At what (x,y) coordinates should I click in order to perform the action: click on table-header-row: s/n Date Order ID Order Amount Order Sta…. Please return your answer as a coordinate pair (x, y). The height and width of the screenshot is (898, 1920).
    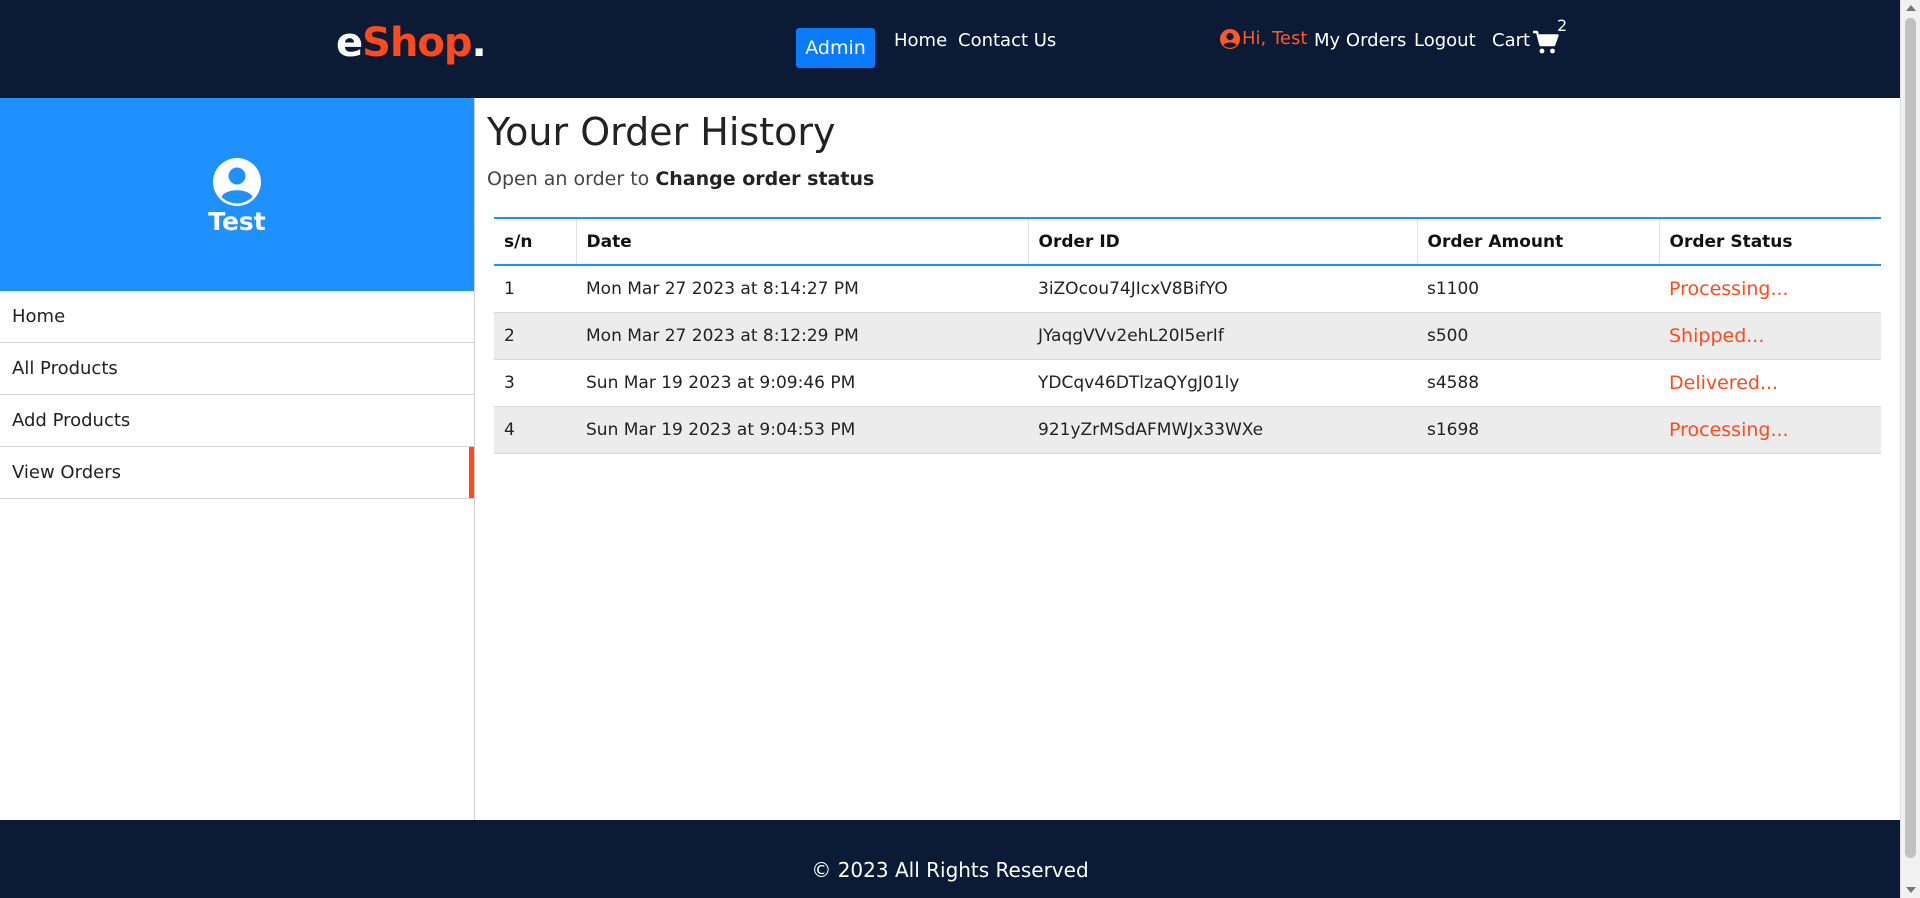
    Looking at the image, I should click on (1187, 241).